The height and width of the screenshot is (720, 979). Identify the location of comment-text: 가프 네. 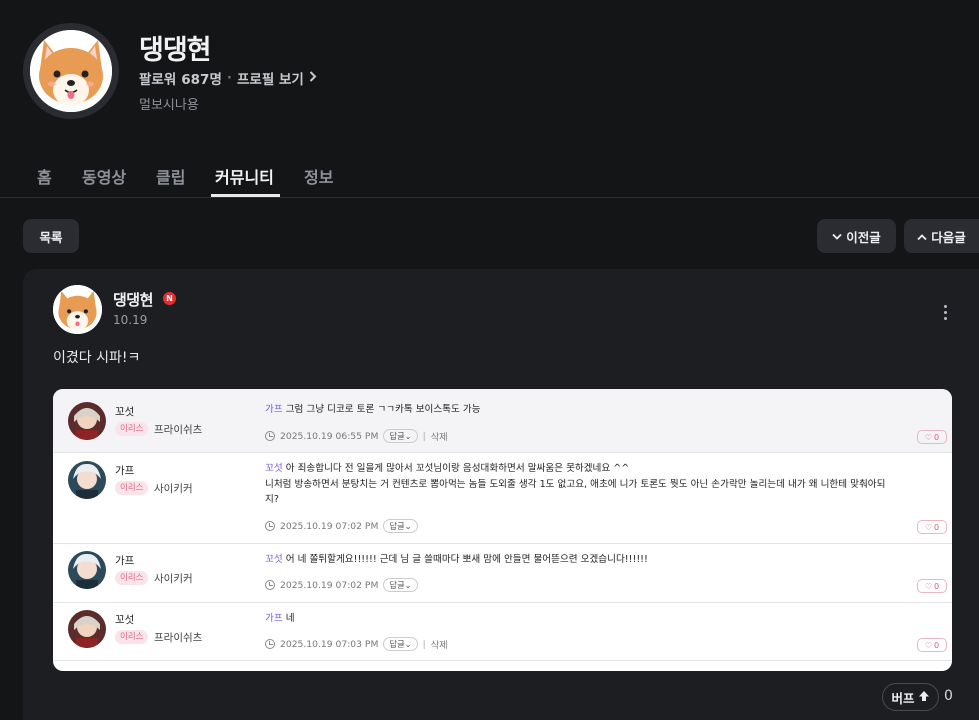
(605, 619).